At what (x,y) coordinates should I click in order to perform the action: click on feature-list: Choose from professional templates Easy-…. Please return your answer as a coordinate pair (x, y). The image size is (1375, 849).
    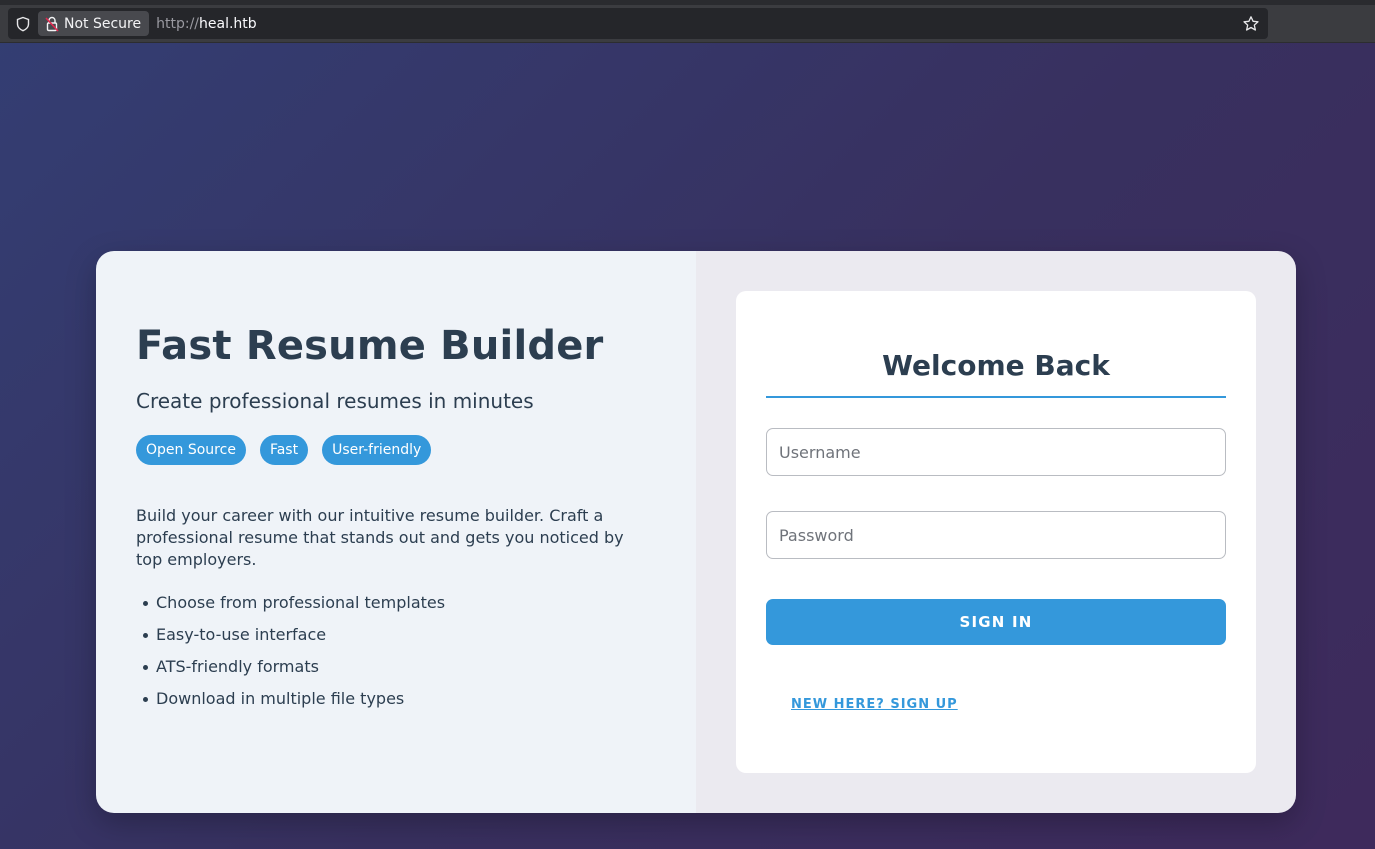
    Looking at the image, I should click on (396, 651).